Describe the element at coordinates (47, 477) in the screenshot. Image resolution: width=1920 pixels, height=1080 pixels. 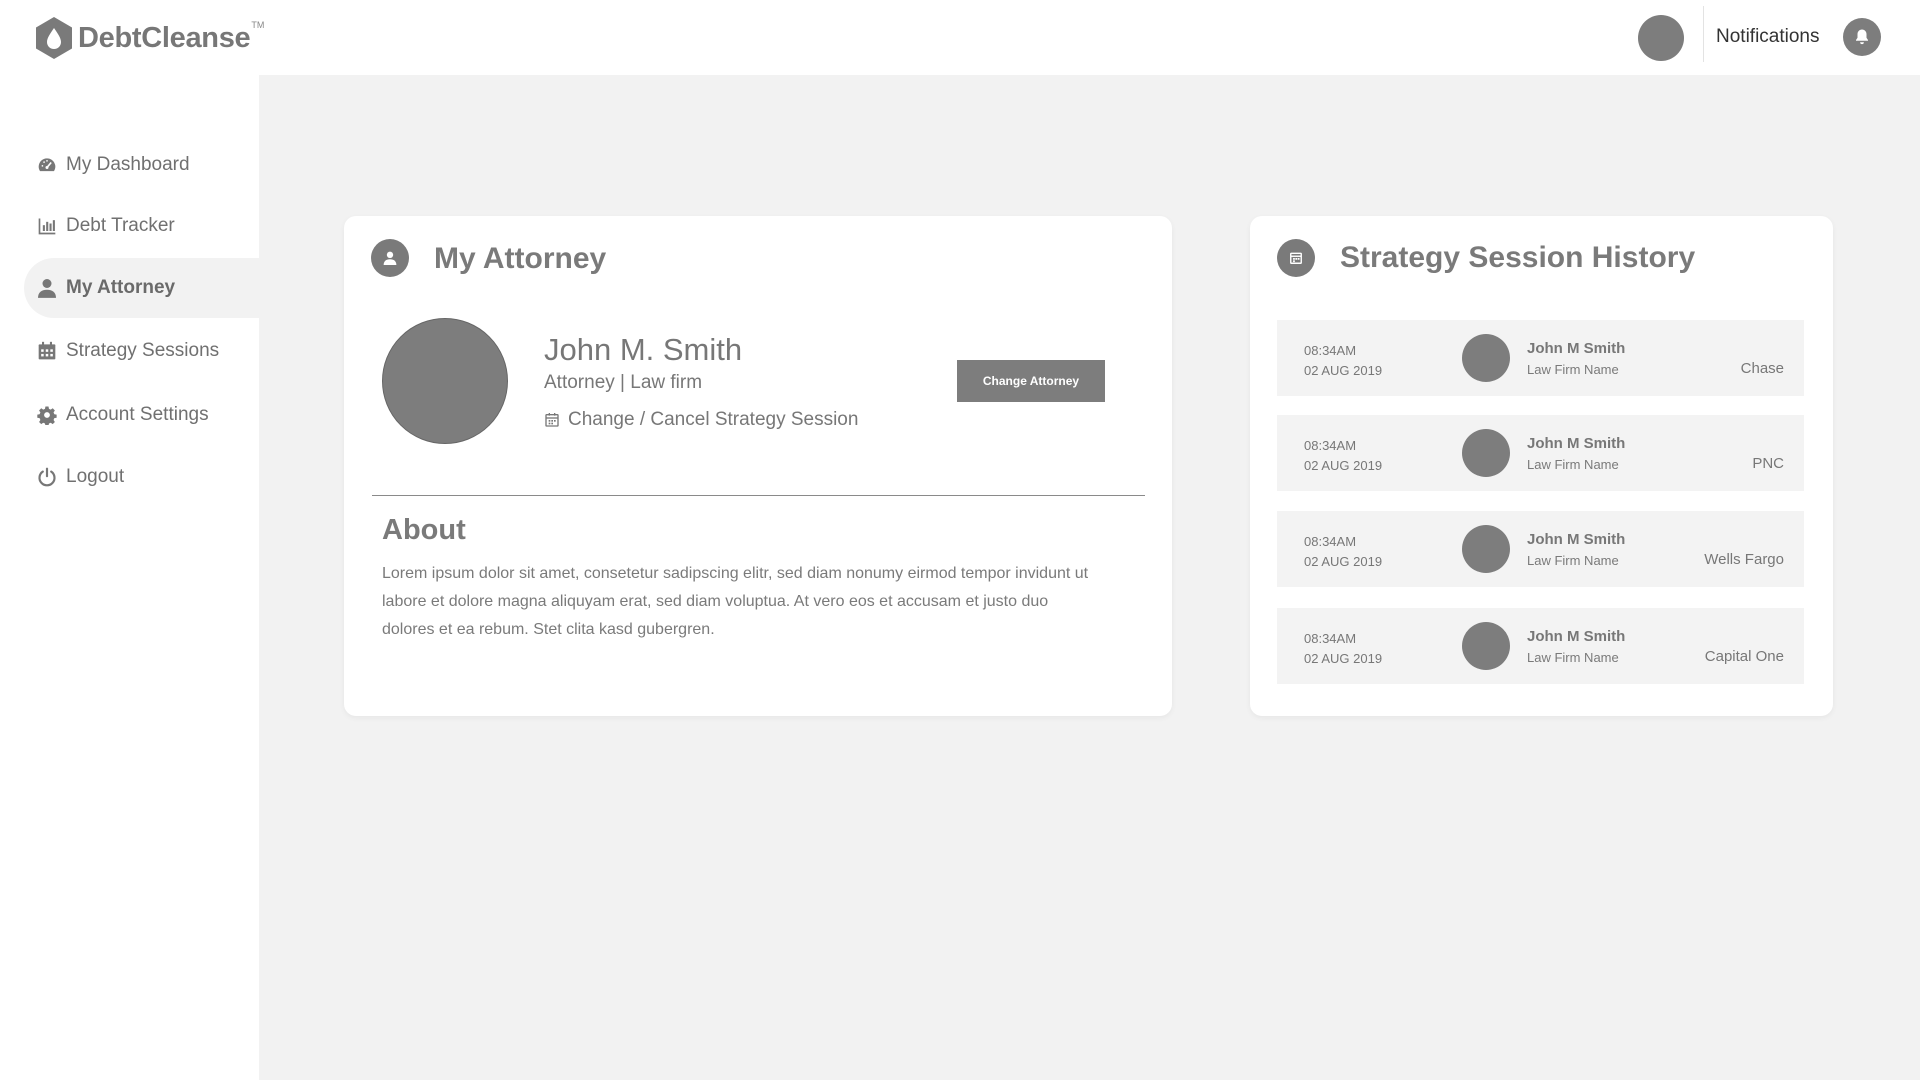
I see `power-icon` at that location.